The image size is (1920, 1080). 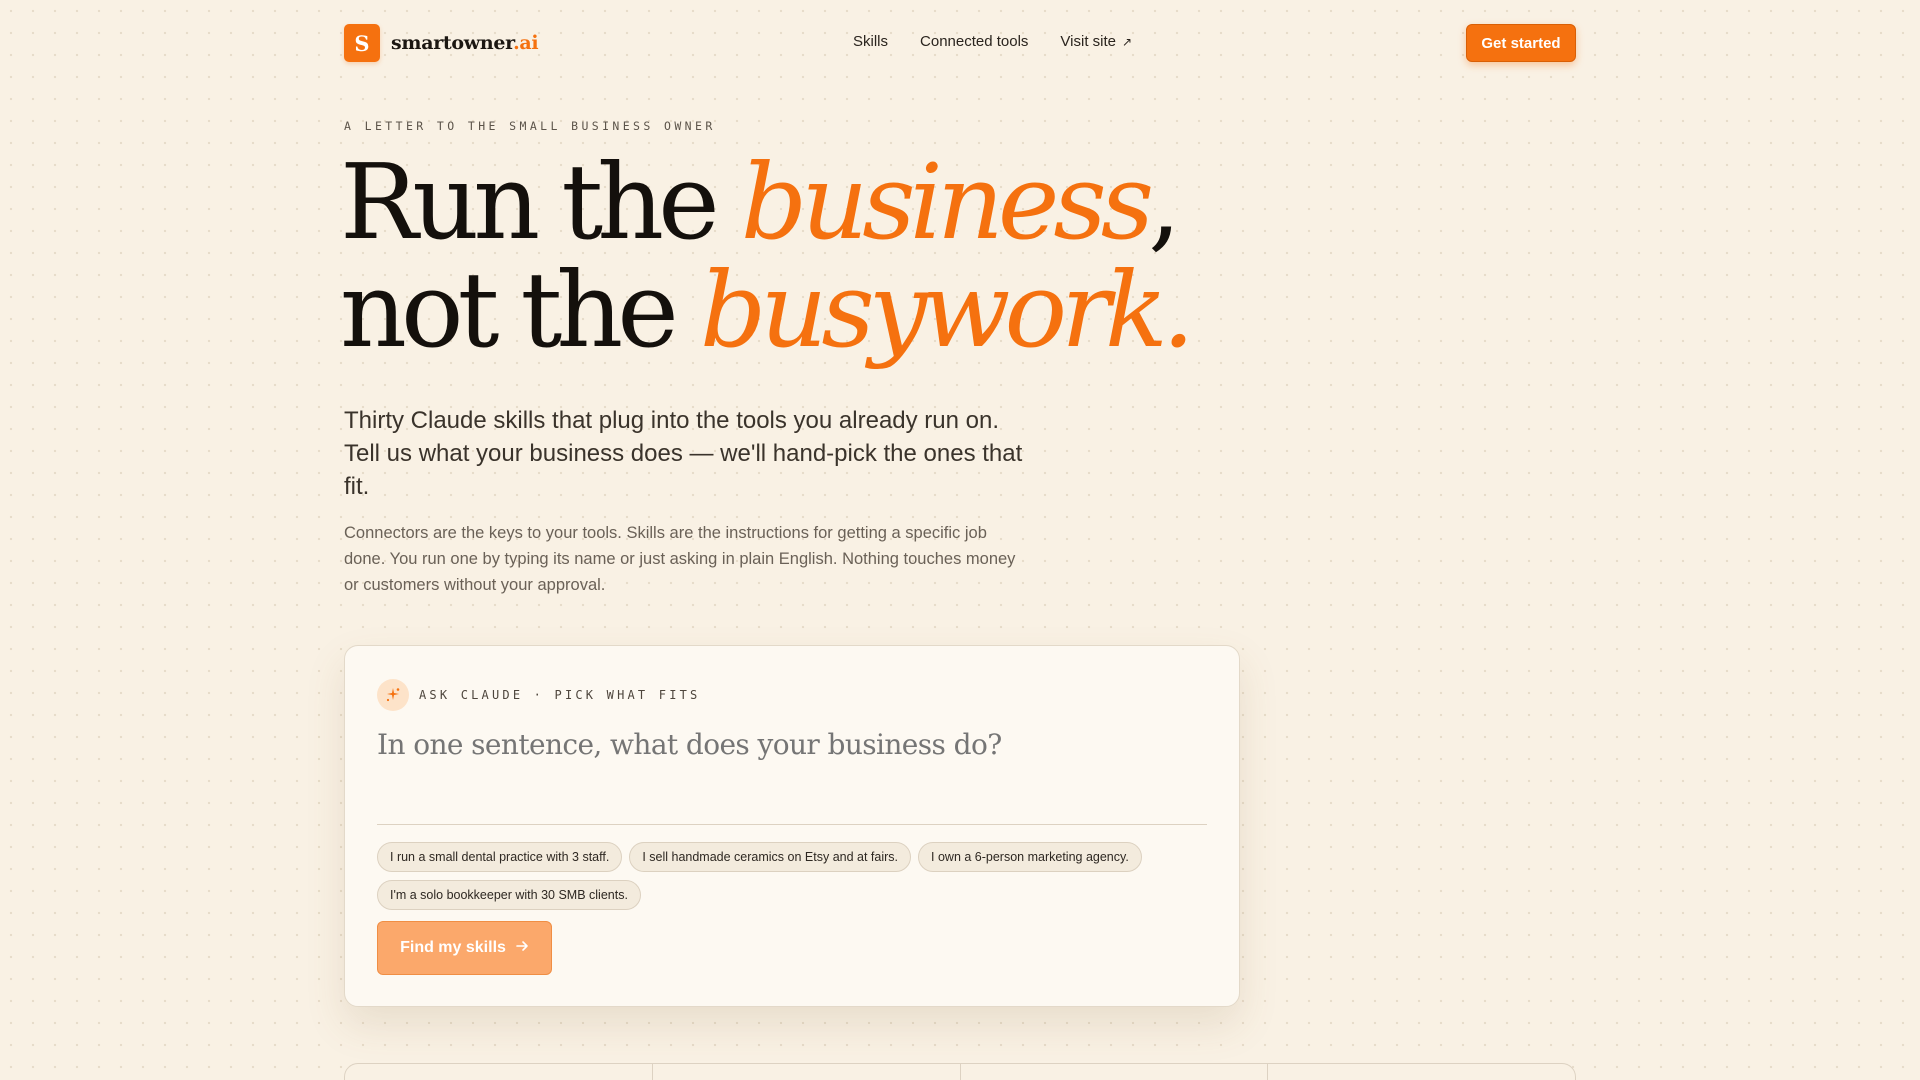 What do you see at coordinates (522, 948) in the screenshot?
I see `arrow-right-icon` at bounding box center [522, 948].